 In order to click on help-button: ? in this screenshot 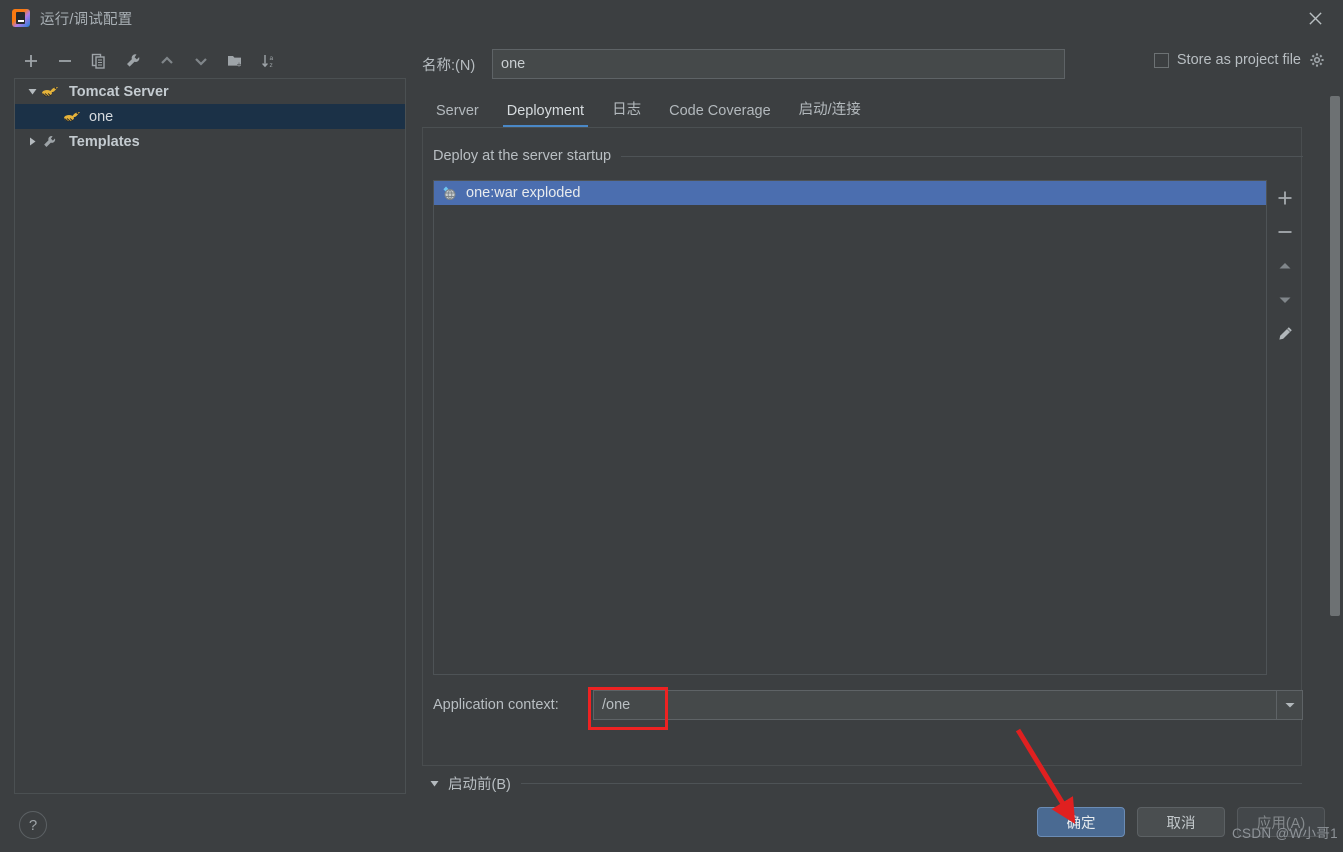, I will do `click(33, 825)`.